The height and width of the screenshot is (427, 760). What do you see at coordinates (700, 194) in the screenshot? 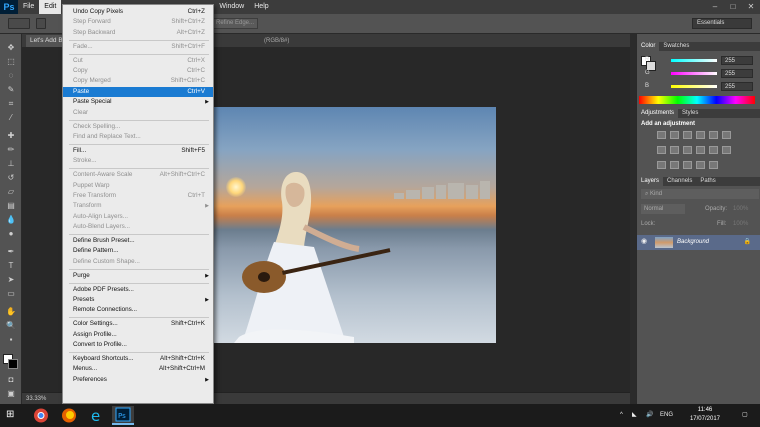
I see `layer-filter-kind: ⌕ Kind` at bounding box center [700, 194].